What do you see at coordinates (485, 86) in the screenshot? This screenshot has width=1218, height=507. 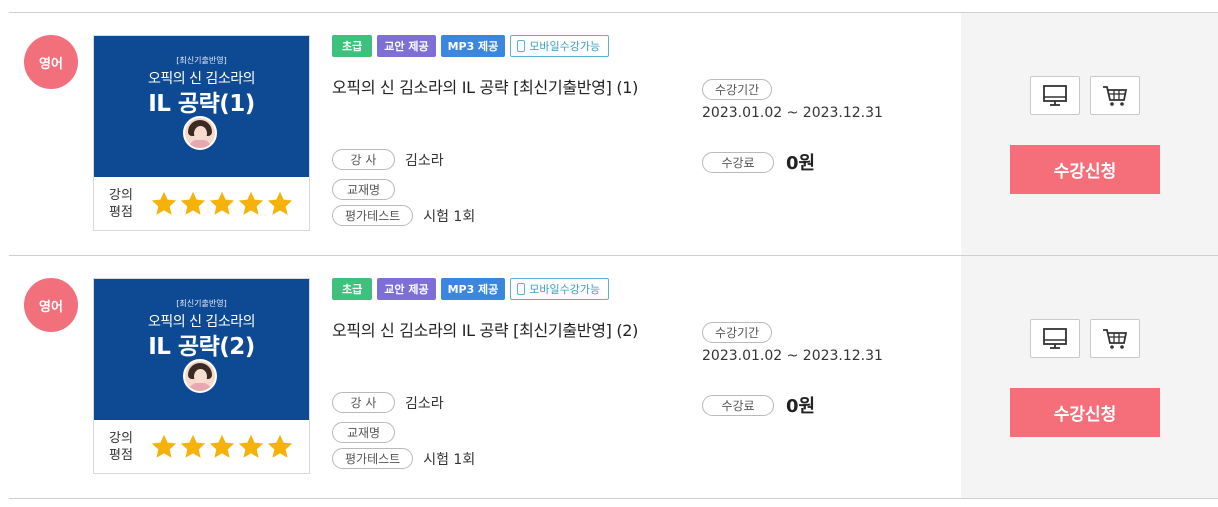 I see `course-title: 오픽의 신 김소라의 IL 공략 [최신기출반영] (1)` at bounding box center [485, 86].